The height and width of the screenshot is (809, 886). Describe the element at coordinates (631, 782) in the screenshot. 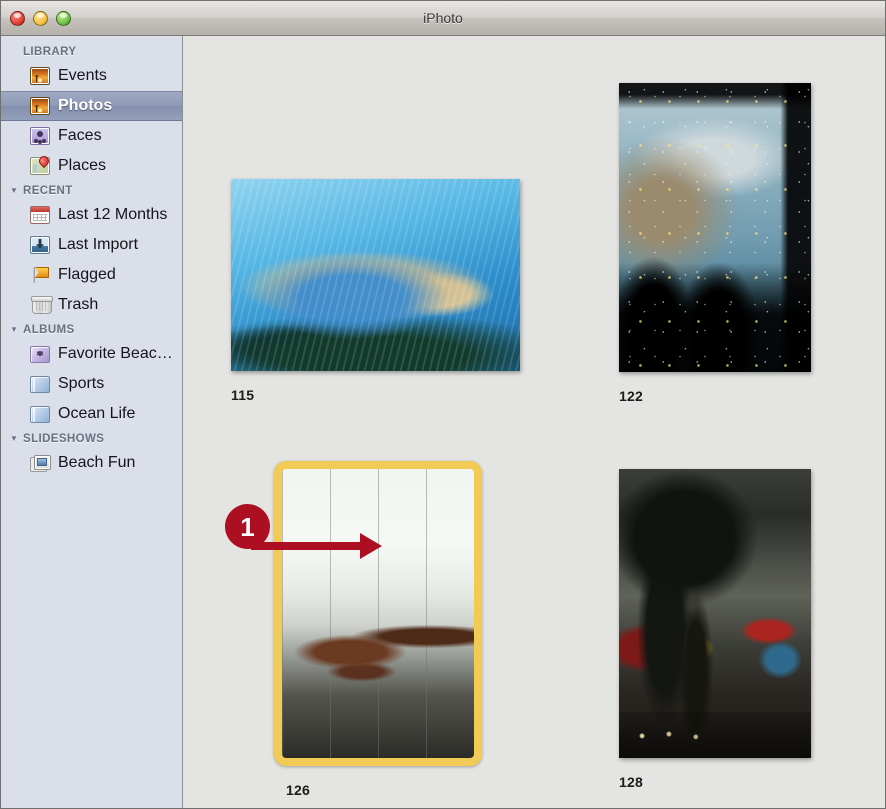

I see `photo-caption: 128` at that location.